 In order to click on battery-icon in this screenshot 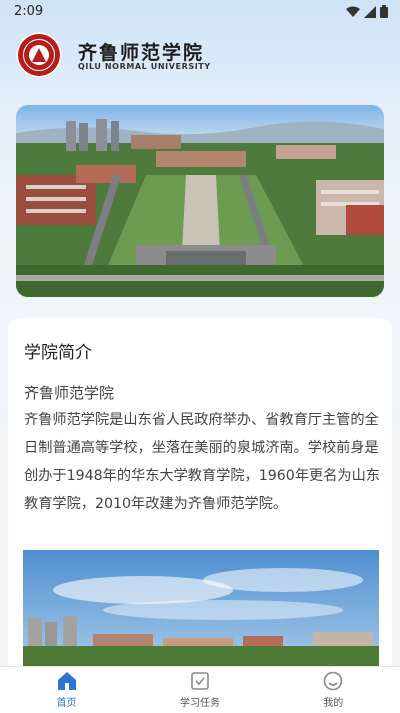, I will do `click(384, 11)`.